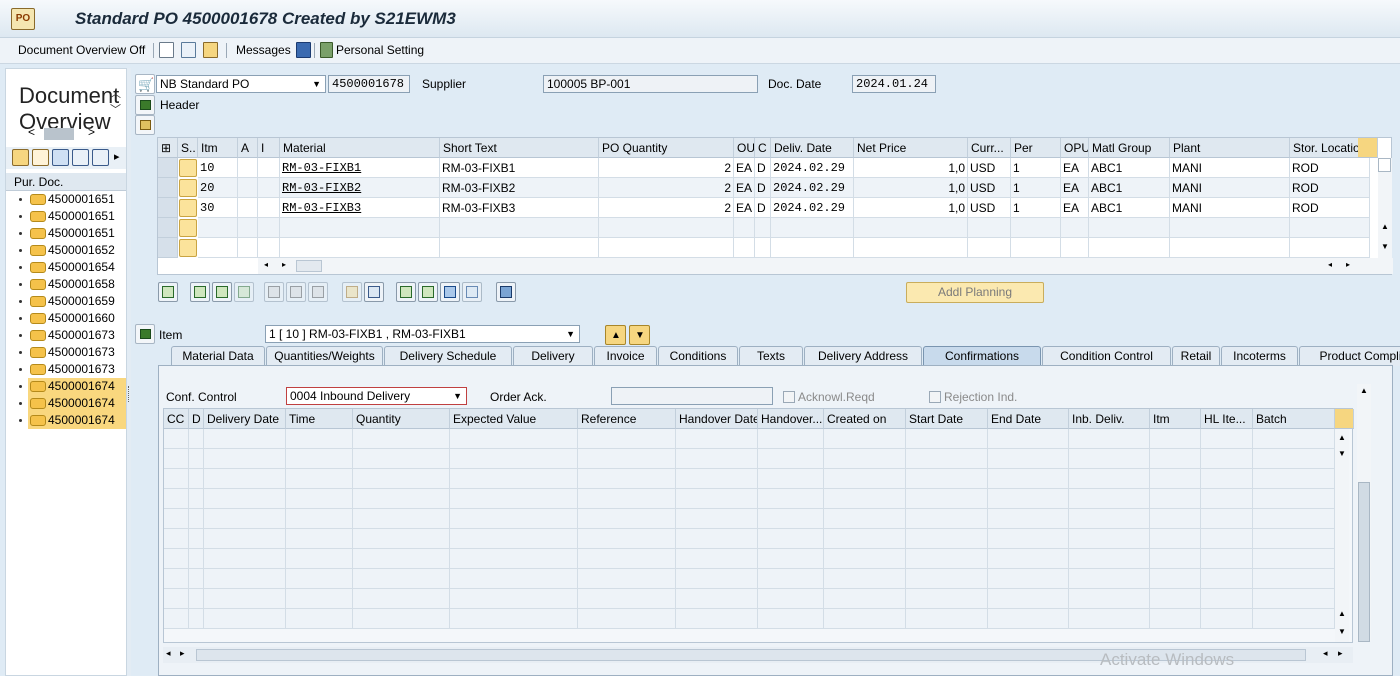 The image size is (1400, 676). What do you see at coordinates (448, 356) in the screenshot?
I see `tab-delivery-schedule: Delivery Schedule` at bounding box center [448, 356].